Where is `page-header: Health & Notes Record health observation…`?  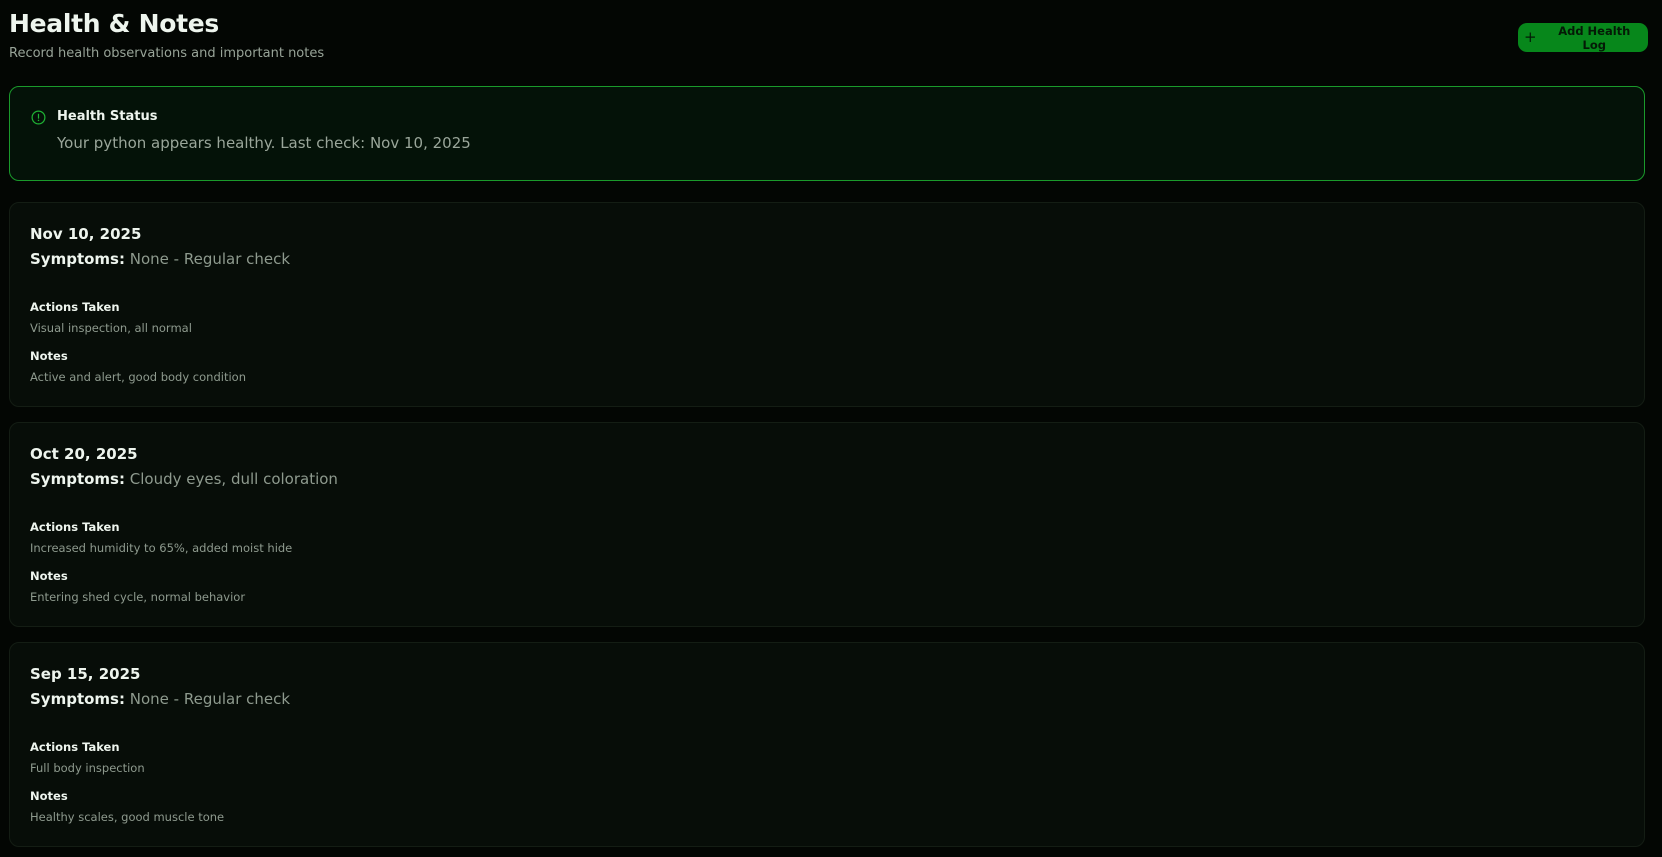 page-header: Health & Notes Record health observation… is located at coordinates (831, 38).